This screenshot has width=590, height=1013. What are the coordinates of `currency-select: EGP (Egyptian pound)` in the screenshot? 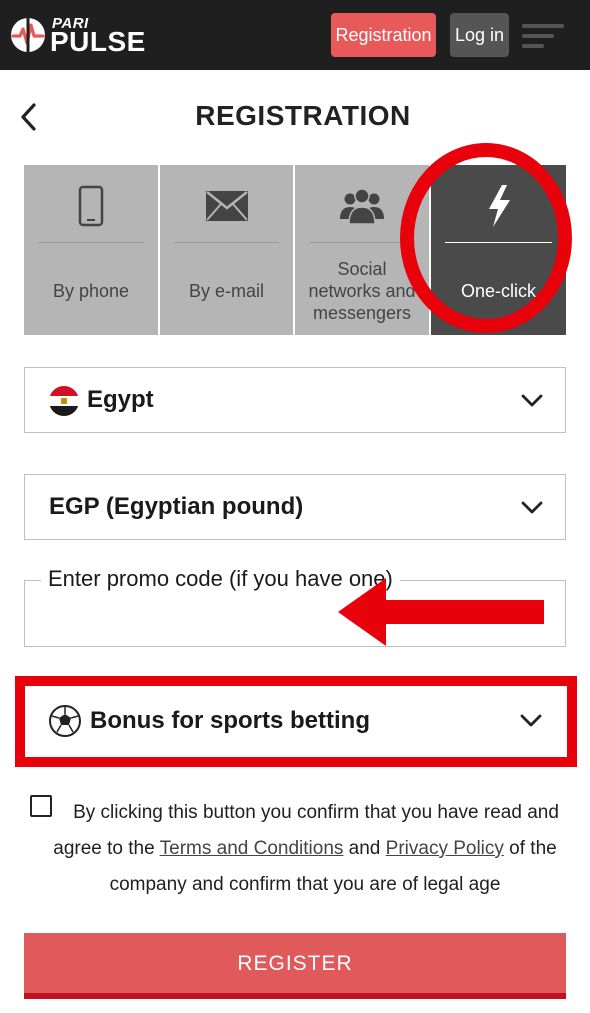 It's located at (295, 507).